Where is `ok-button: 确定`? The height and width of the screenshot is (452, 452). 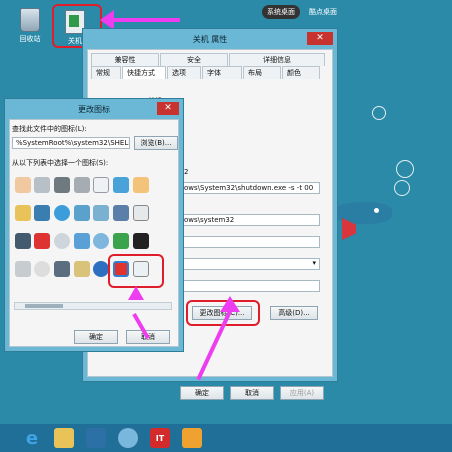
ok-button: 确定 is located at coordinates (202, 393).